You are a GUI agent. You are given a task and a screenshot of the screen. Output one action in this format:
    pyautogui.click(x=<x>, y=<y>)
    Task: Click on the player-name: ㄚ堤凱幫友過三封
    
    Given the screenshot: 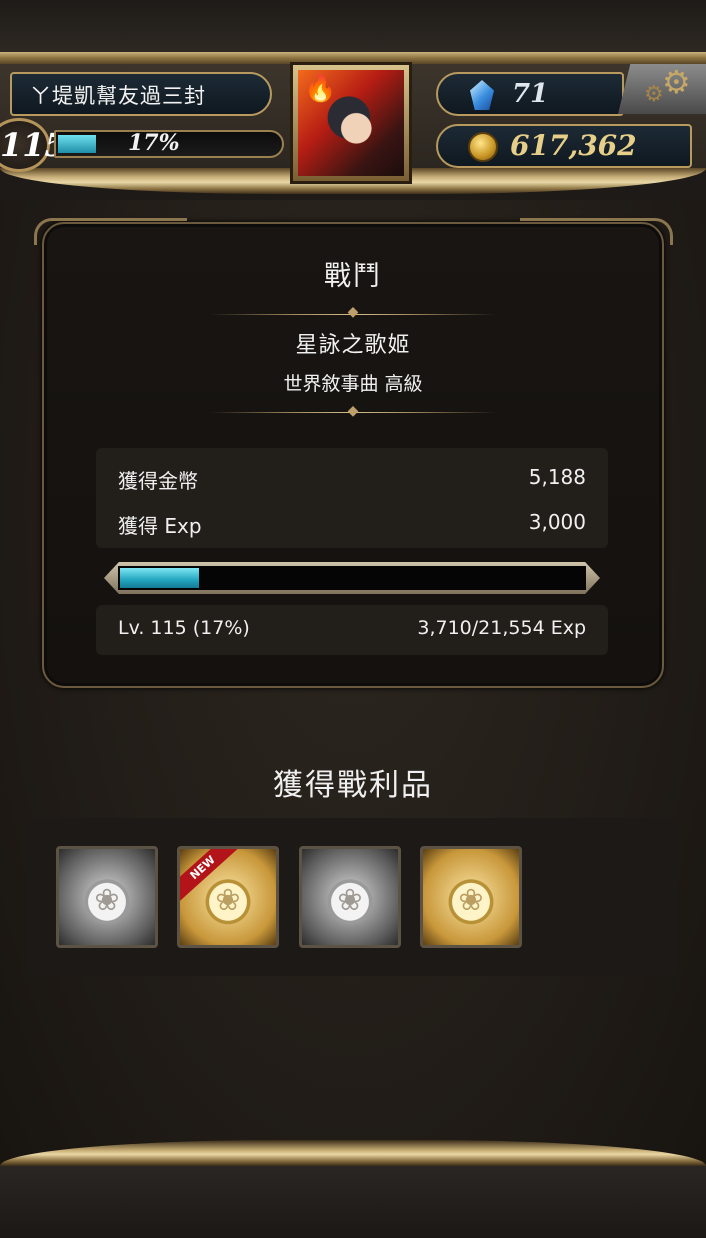 What is the action you would take?
    pyautogui.click(x=118, y=96)
    